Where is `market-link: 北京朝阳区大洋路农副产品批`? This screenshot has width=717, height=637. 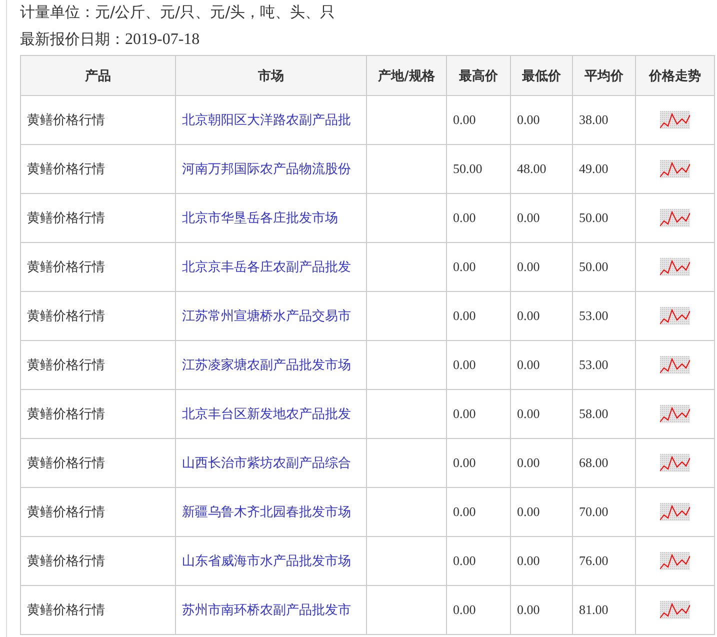
market-link: 北京朝阳区大洋路农副产品批 is located at coordinates (271, 120).